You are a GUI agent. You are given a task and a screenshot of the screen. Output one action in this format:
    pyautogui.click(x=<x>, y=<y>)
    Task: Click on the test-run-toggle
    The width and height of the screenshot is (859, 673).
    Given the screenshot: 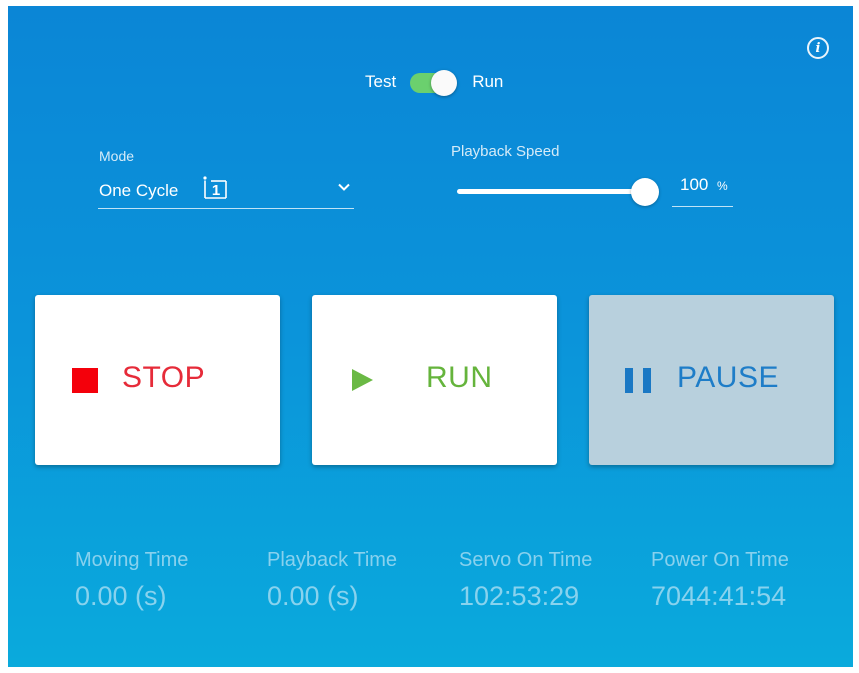 What is the action you would take?
    pyautogui.click(x=434, y=83)
    